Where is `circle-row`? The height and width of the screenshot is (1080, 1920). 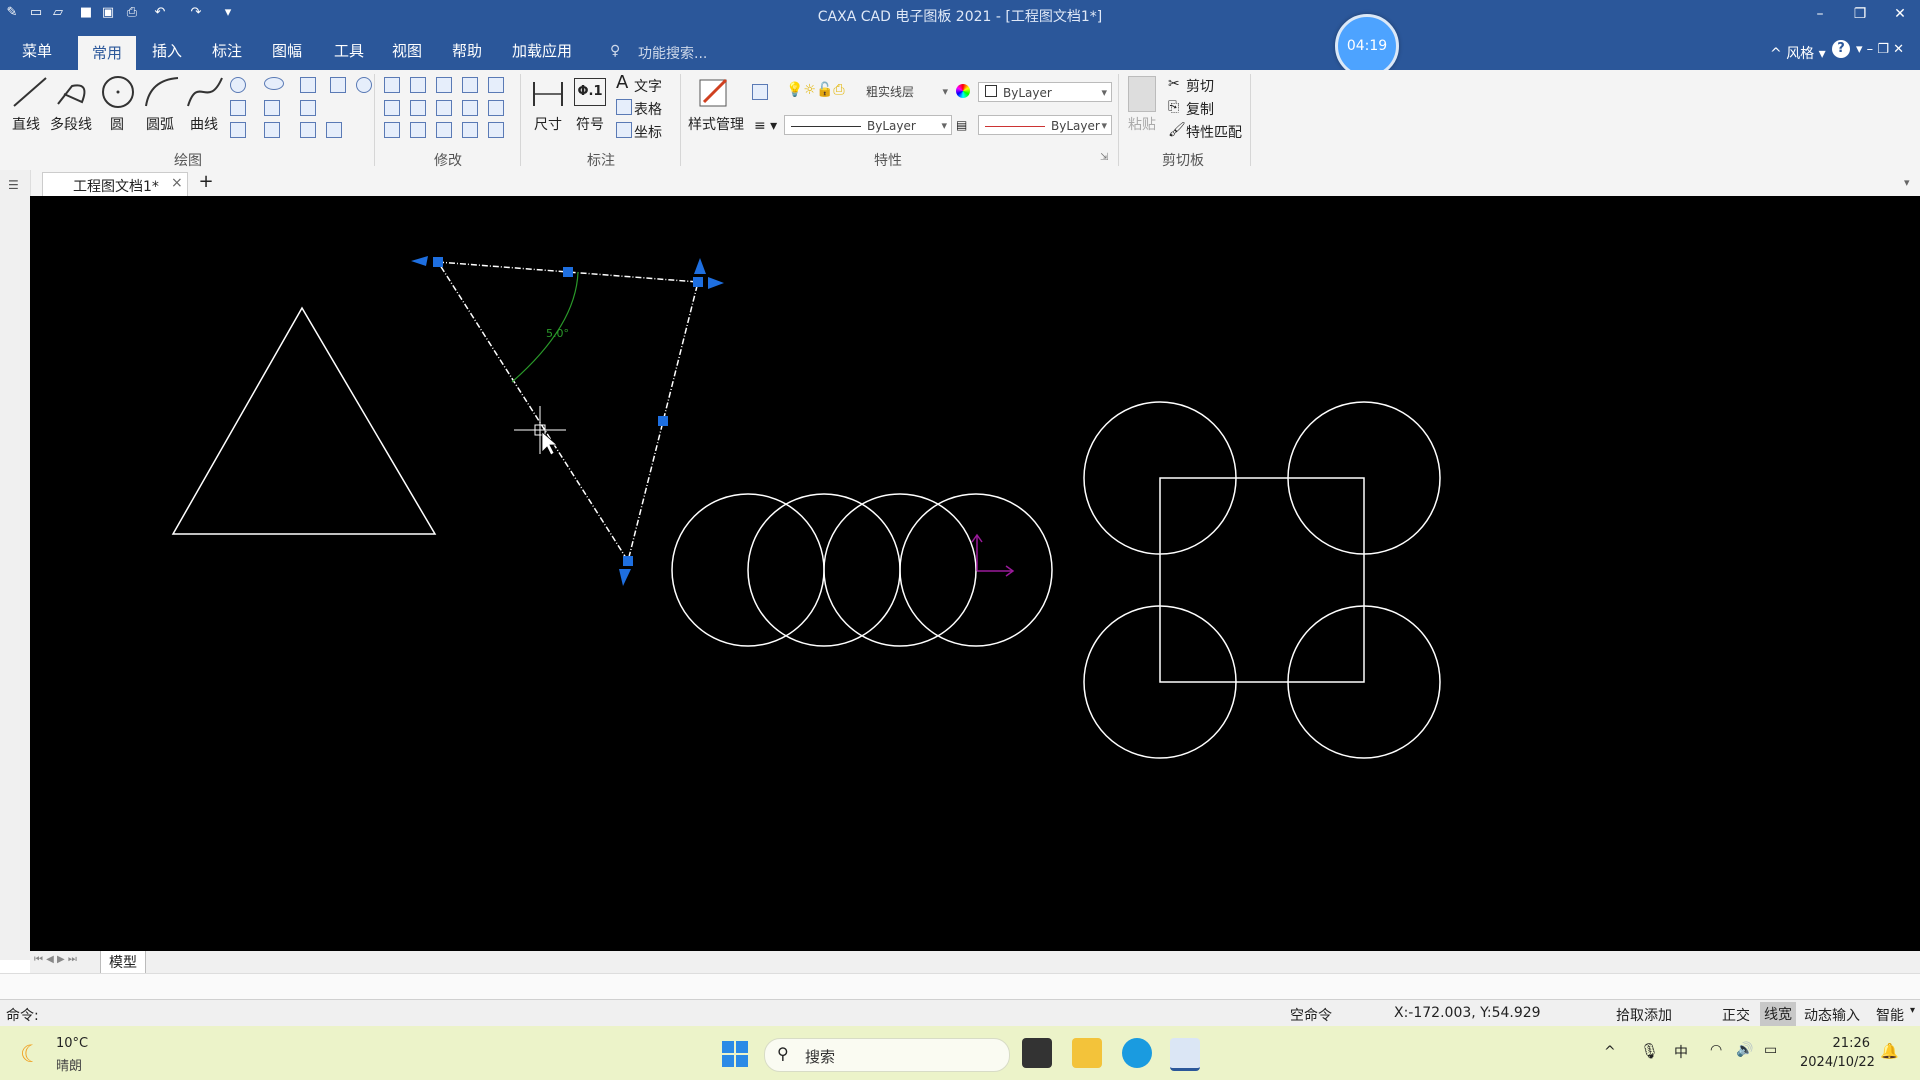
circle-row is located at coordinates (862, 570).